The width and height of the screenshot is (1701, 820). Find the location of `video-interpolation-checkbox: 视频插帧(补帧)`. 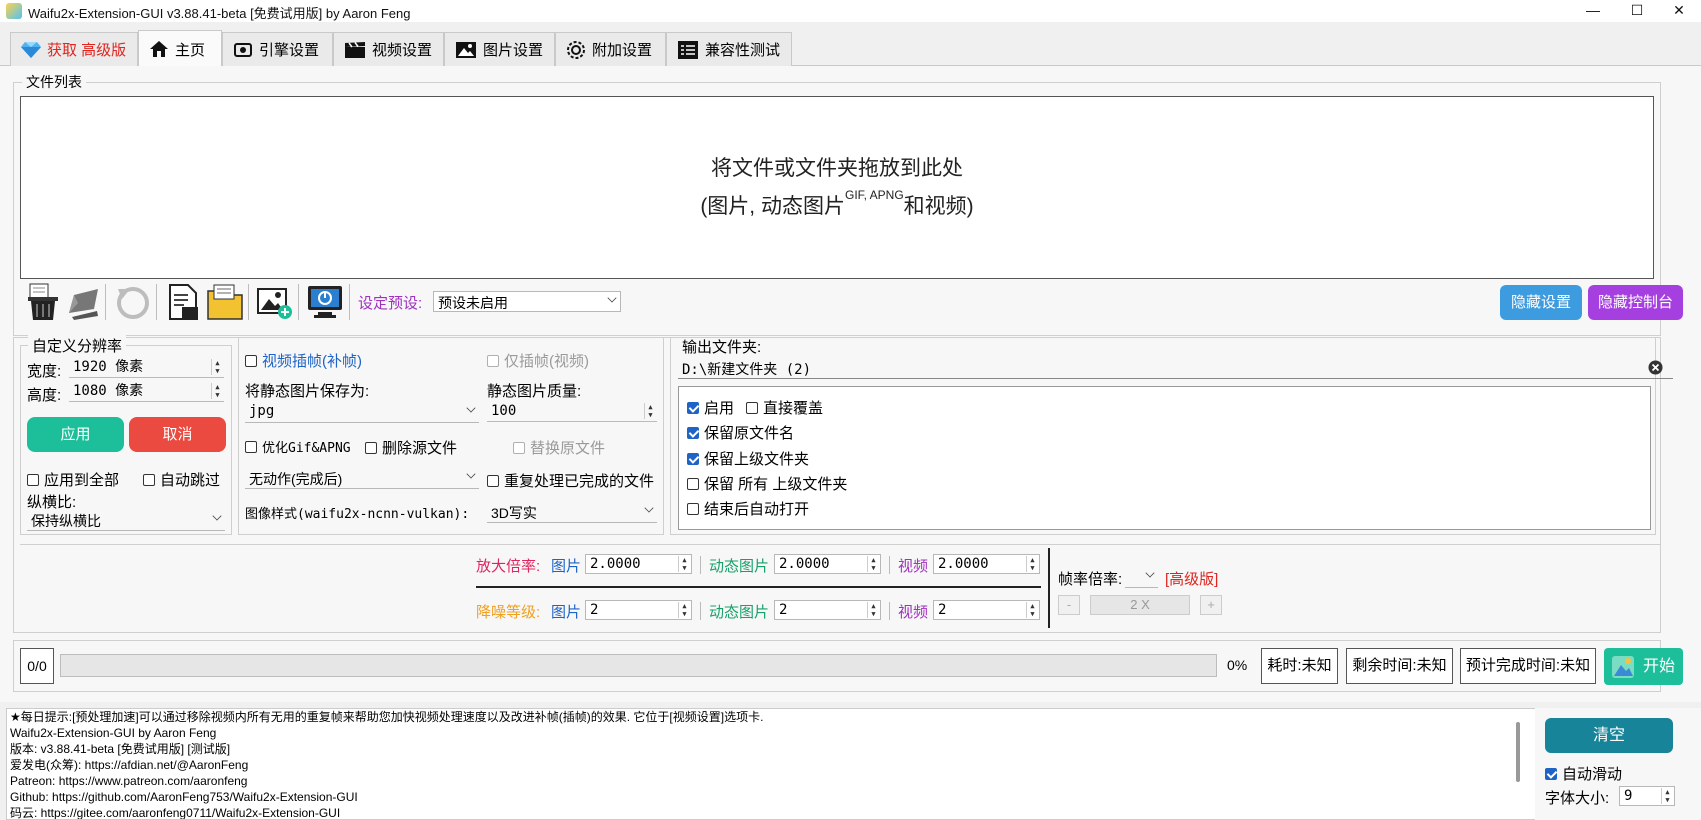

video-interpolation-checkbox: 视频插帧(补帧) is located at coordinates (303, 360).